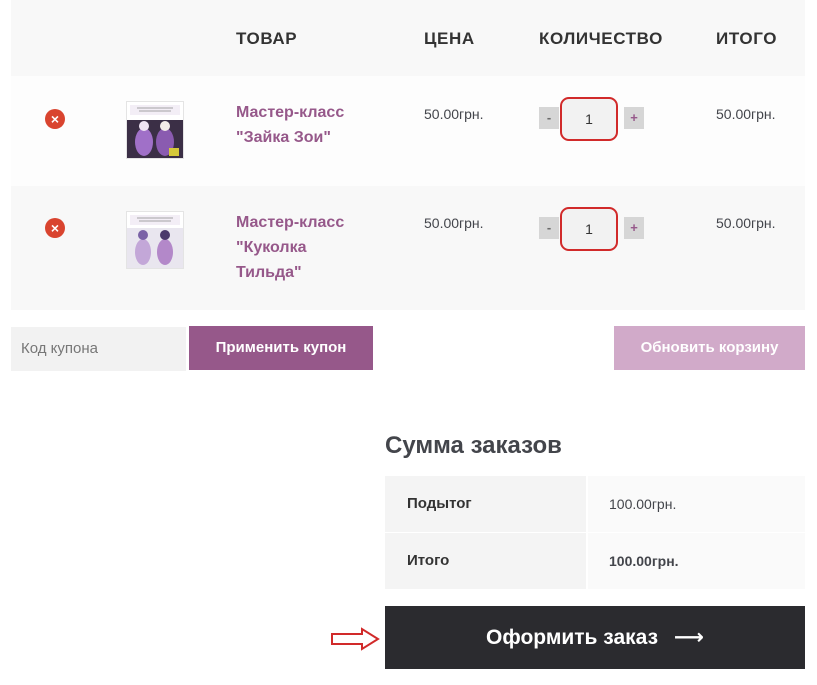  What do you see at coordinates (709, 348) in the screenshot?
I see `update-cart-button: Обновить корзину` at bounding box center [709, 348].